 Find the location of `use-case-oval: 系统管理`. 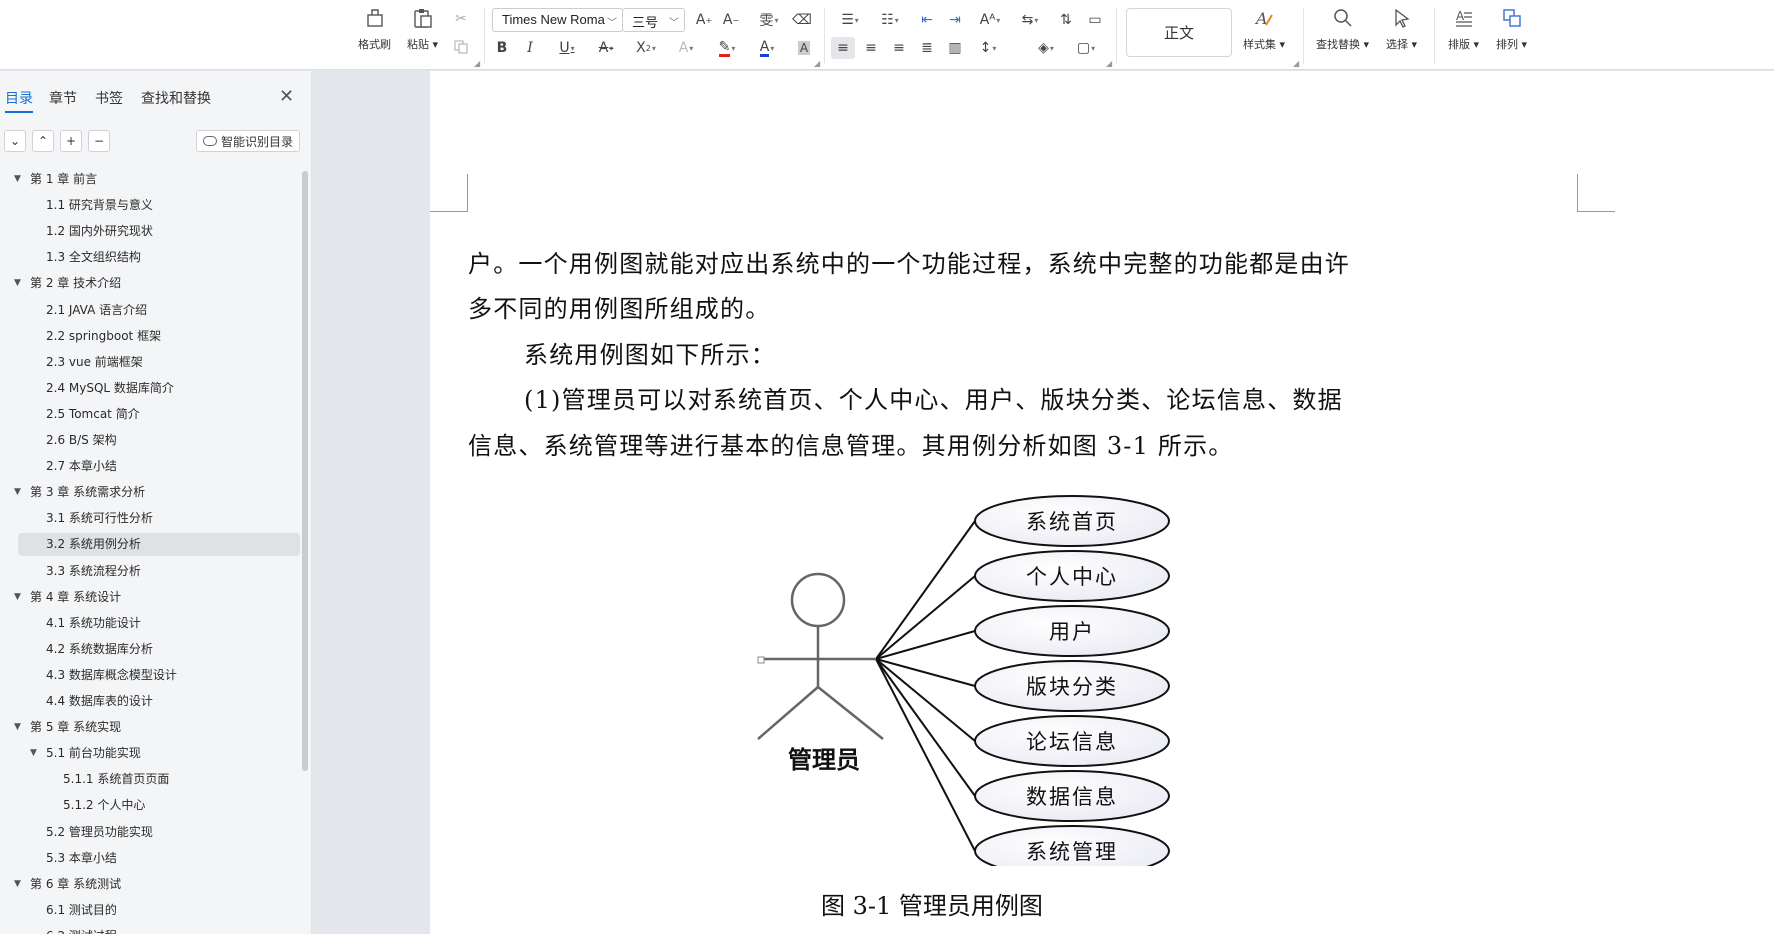

use-case-oval: 系统管理 is located at coordinates (1072, 845).